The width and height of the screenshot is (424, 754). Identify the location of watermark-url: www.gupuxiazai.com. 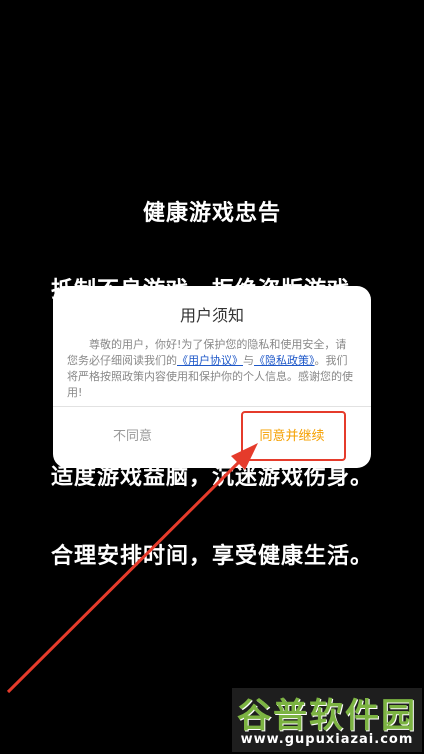
(327, 739).